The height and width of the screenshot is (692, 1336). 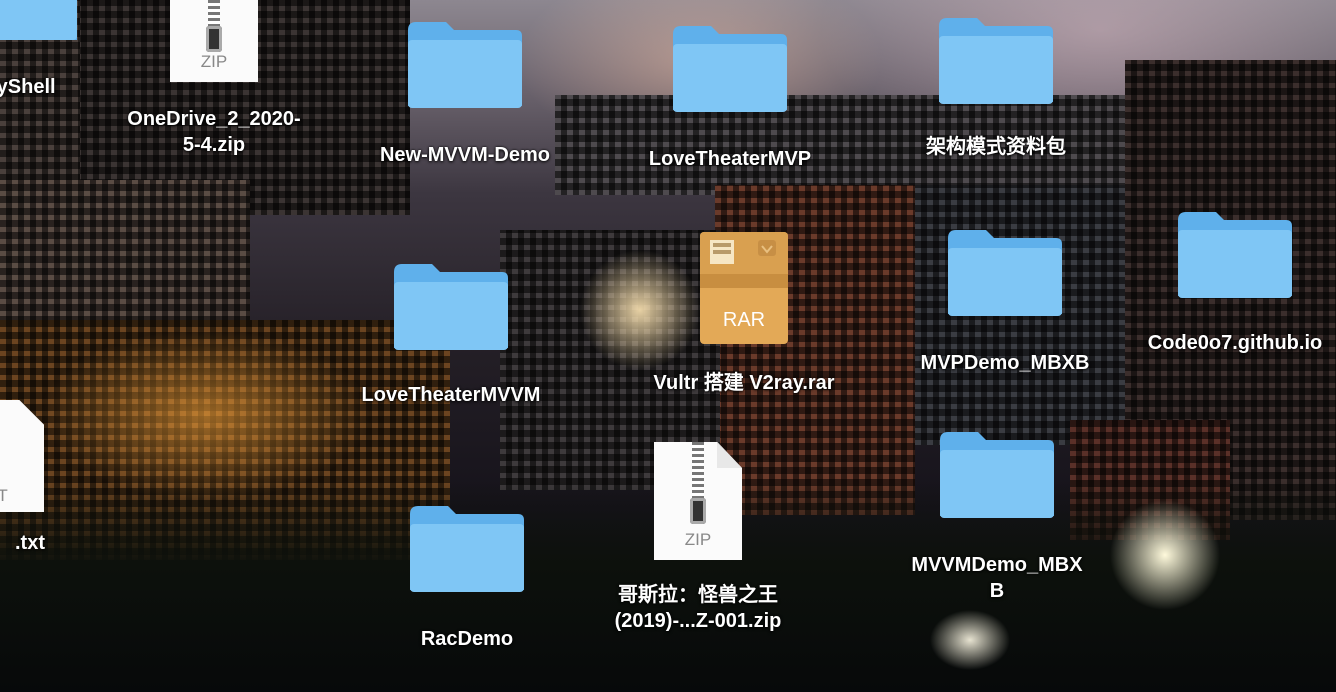 I want to click on item-label: Vultr 搭建 V2ray.rar, so click(x=744, y=383).